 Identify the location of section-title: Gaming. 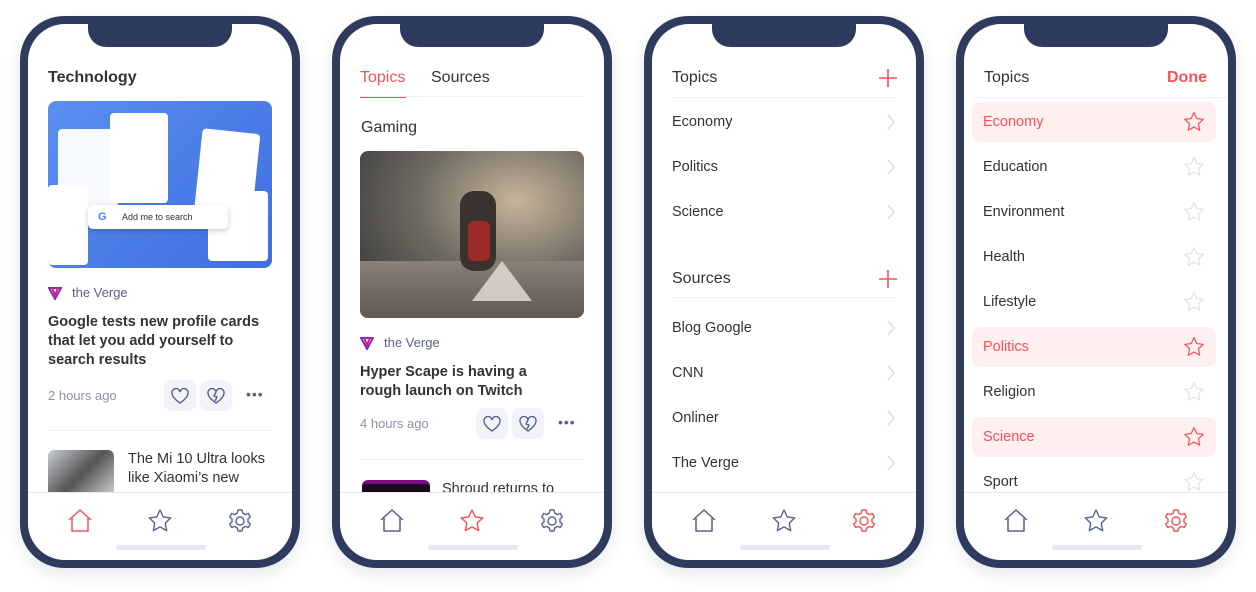
(389, 127).